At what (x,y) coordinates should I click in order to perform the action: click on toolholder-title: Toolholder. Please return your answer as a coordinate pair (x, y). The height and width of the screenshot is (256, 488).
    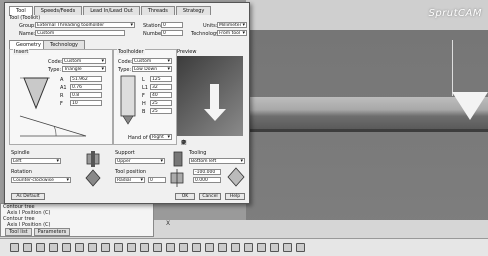
    Looking at the image, I should click on (131, 52).